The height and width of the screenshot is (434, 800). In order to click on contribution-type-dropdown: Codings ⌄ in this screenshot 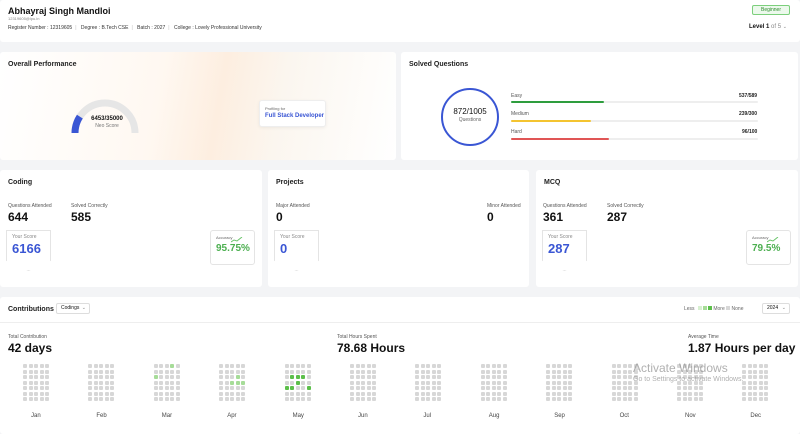, I will do `click(73, 308)`.